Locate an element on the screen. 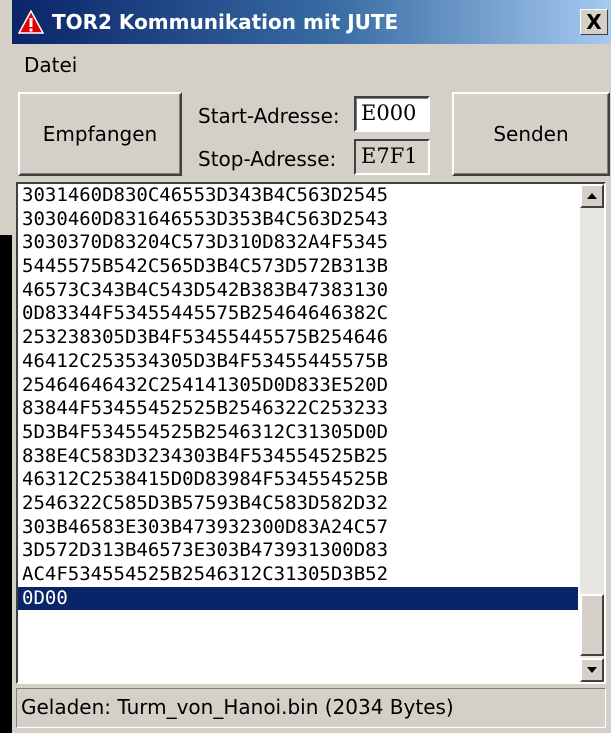 The image size is (611, 733). scroll-up-button is located at coordinates (592, 196).